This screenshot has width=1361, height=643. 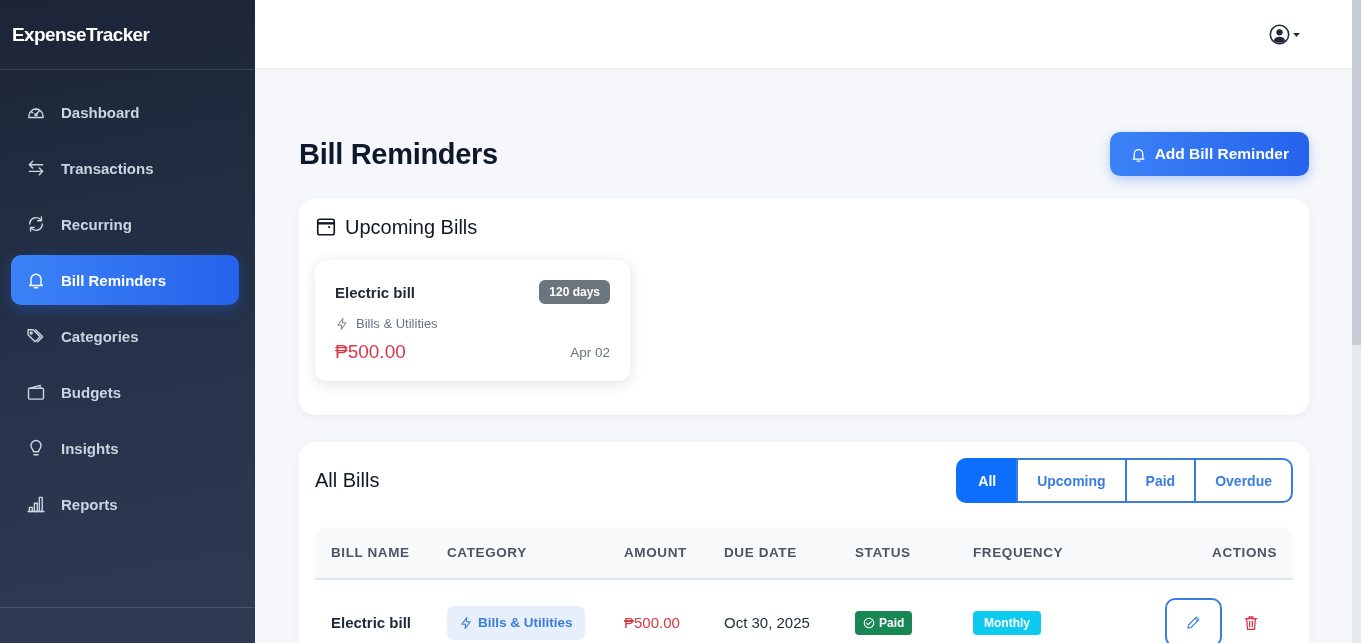 I want to click on status-badge: Paid, so click(x=884, y=622).